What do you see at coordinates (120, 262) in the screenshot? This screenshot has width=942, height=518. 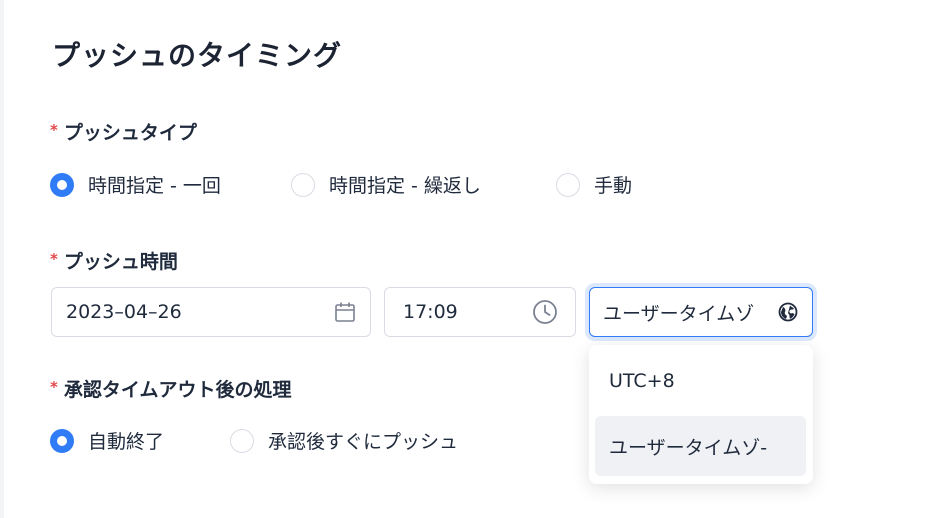 I see `push-time-label-text: プッシュ時間` at bounding box center [120, 262].